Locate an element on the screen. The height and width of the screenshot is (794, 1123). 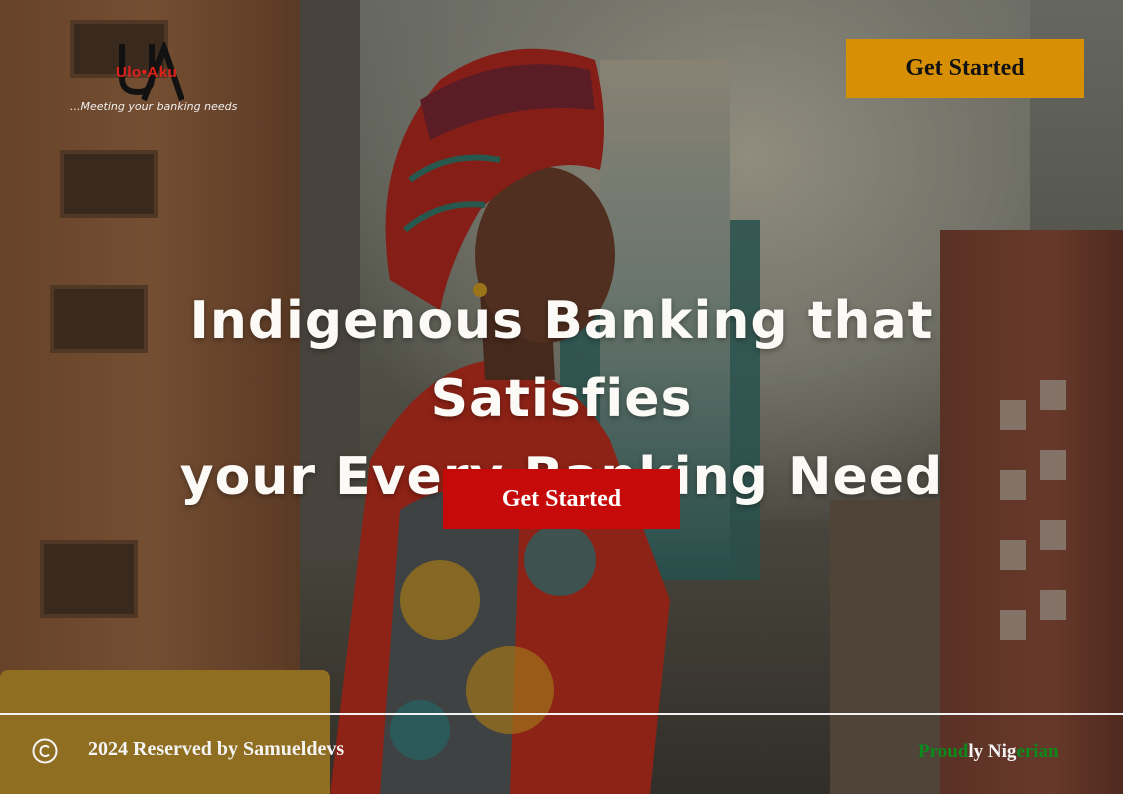
slogan-part-green-1: Proud is located at coordinates (943, 751).